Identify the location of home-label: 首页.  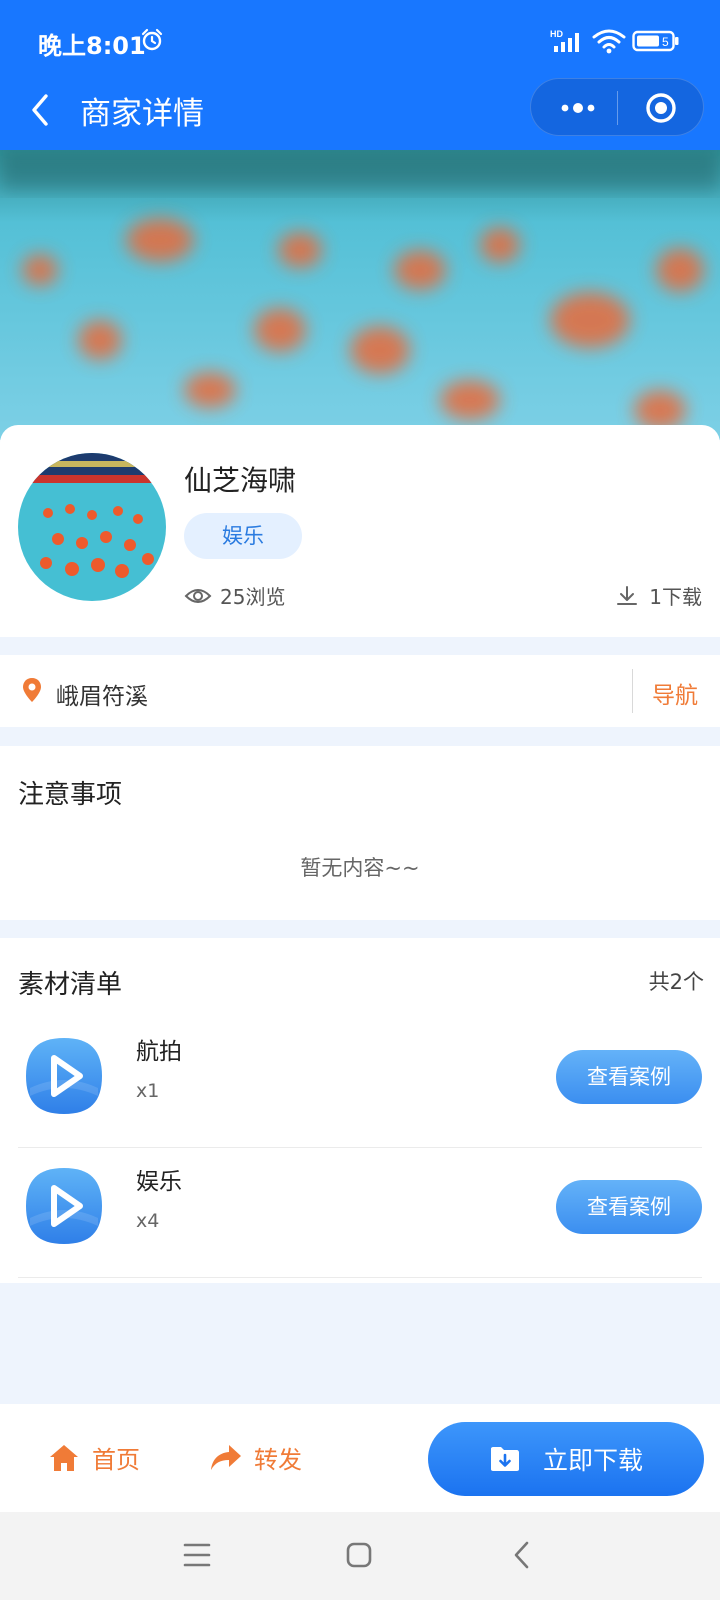
(116, 1460).